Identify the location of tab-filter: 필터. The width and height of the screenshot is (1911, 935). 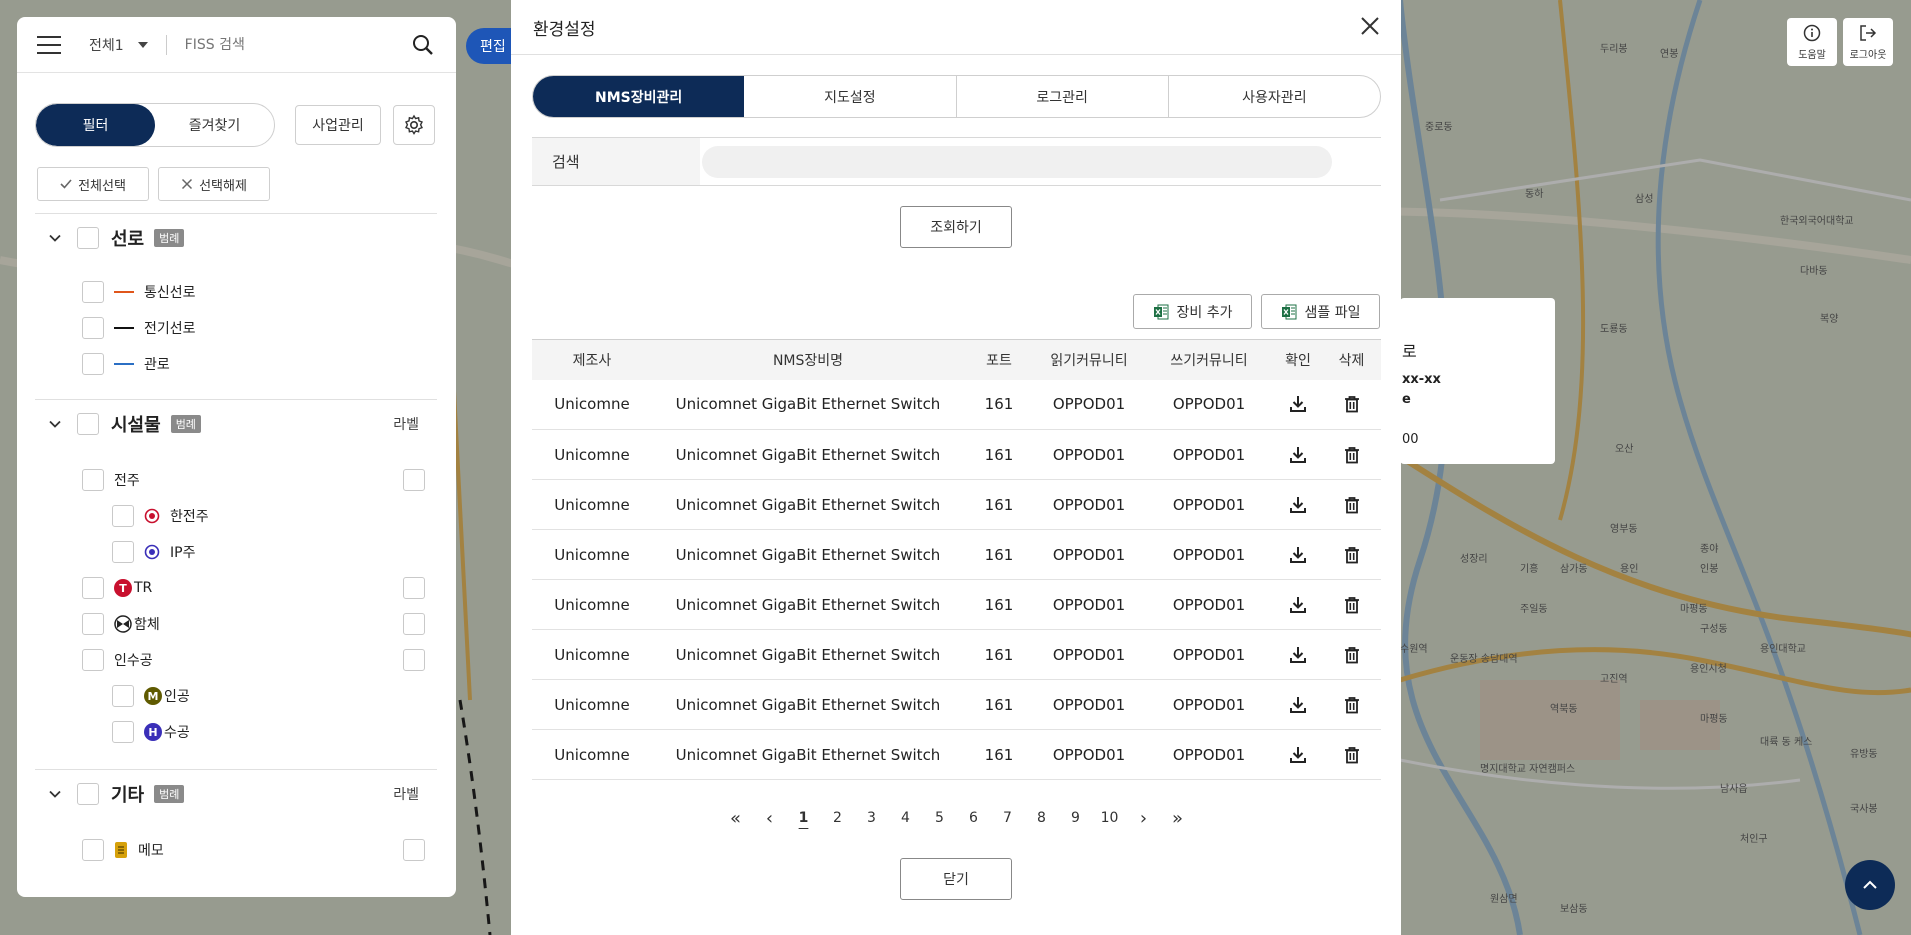
(95, 125).